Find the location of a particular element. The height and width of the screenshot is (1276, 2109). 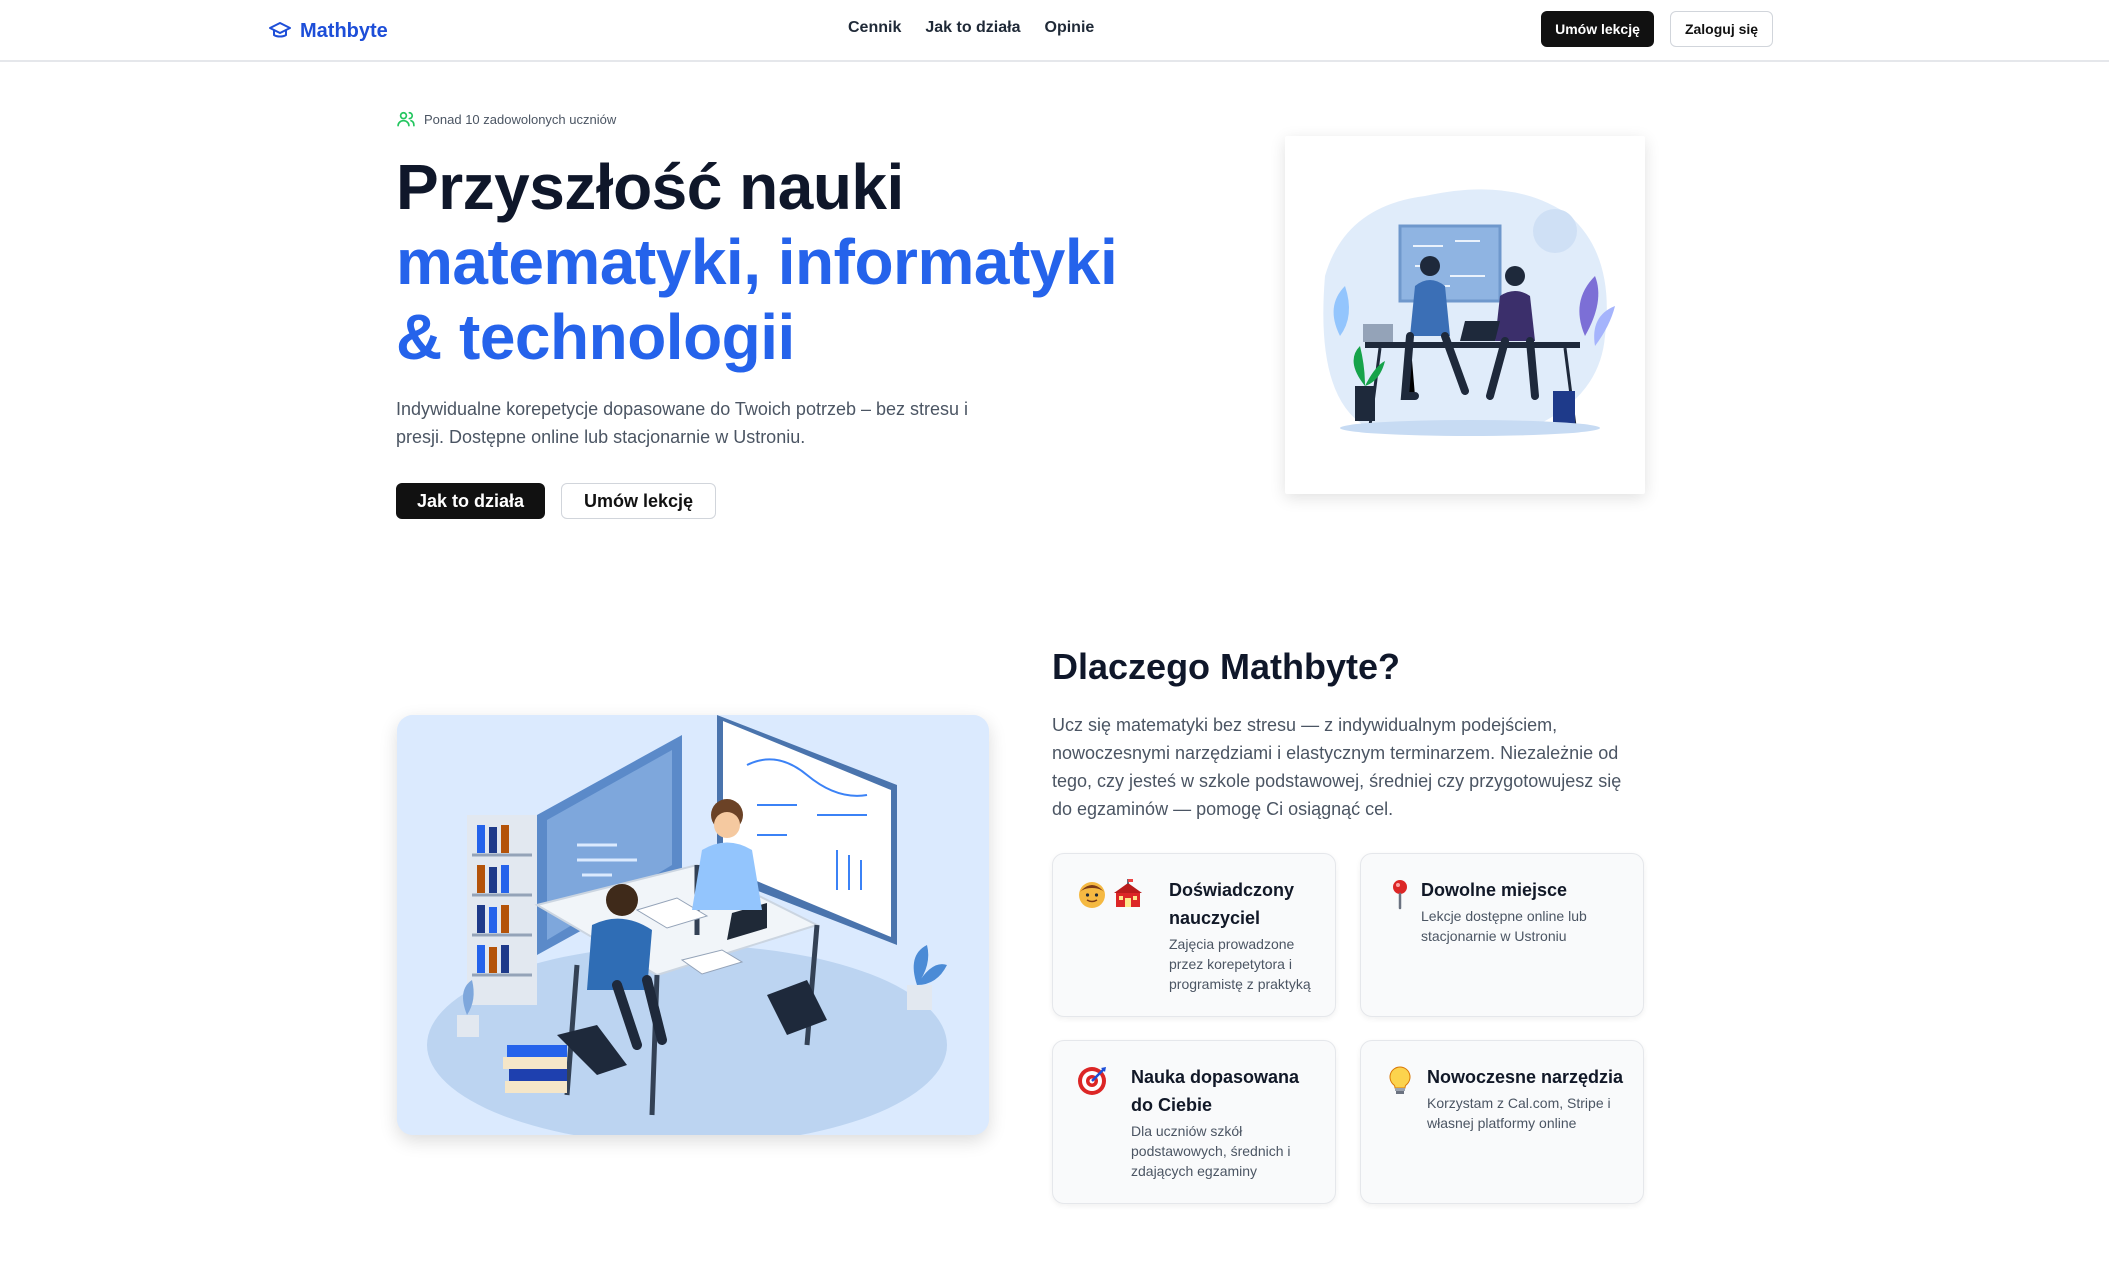

feature-title: Doświadczony nauczyciel is located at coordinates (1232, 904).